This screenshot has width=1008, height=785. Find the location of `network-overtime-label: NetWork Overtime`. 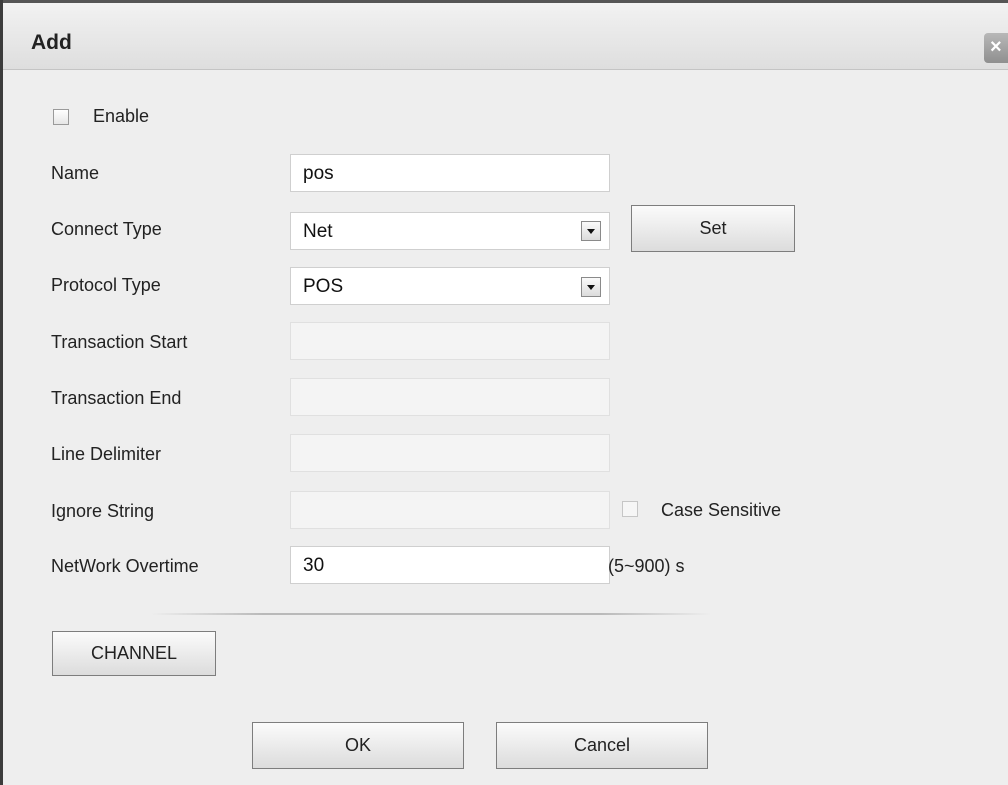

network-overtime-label: NetWork Overtime is located at coordinates (125, 566).